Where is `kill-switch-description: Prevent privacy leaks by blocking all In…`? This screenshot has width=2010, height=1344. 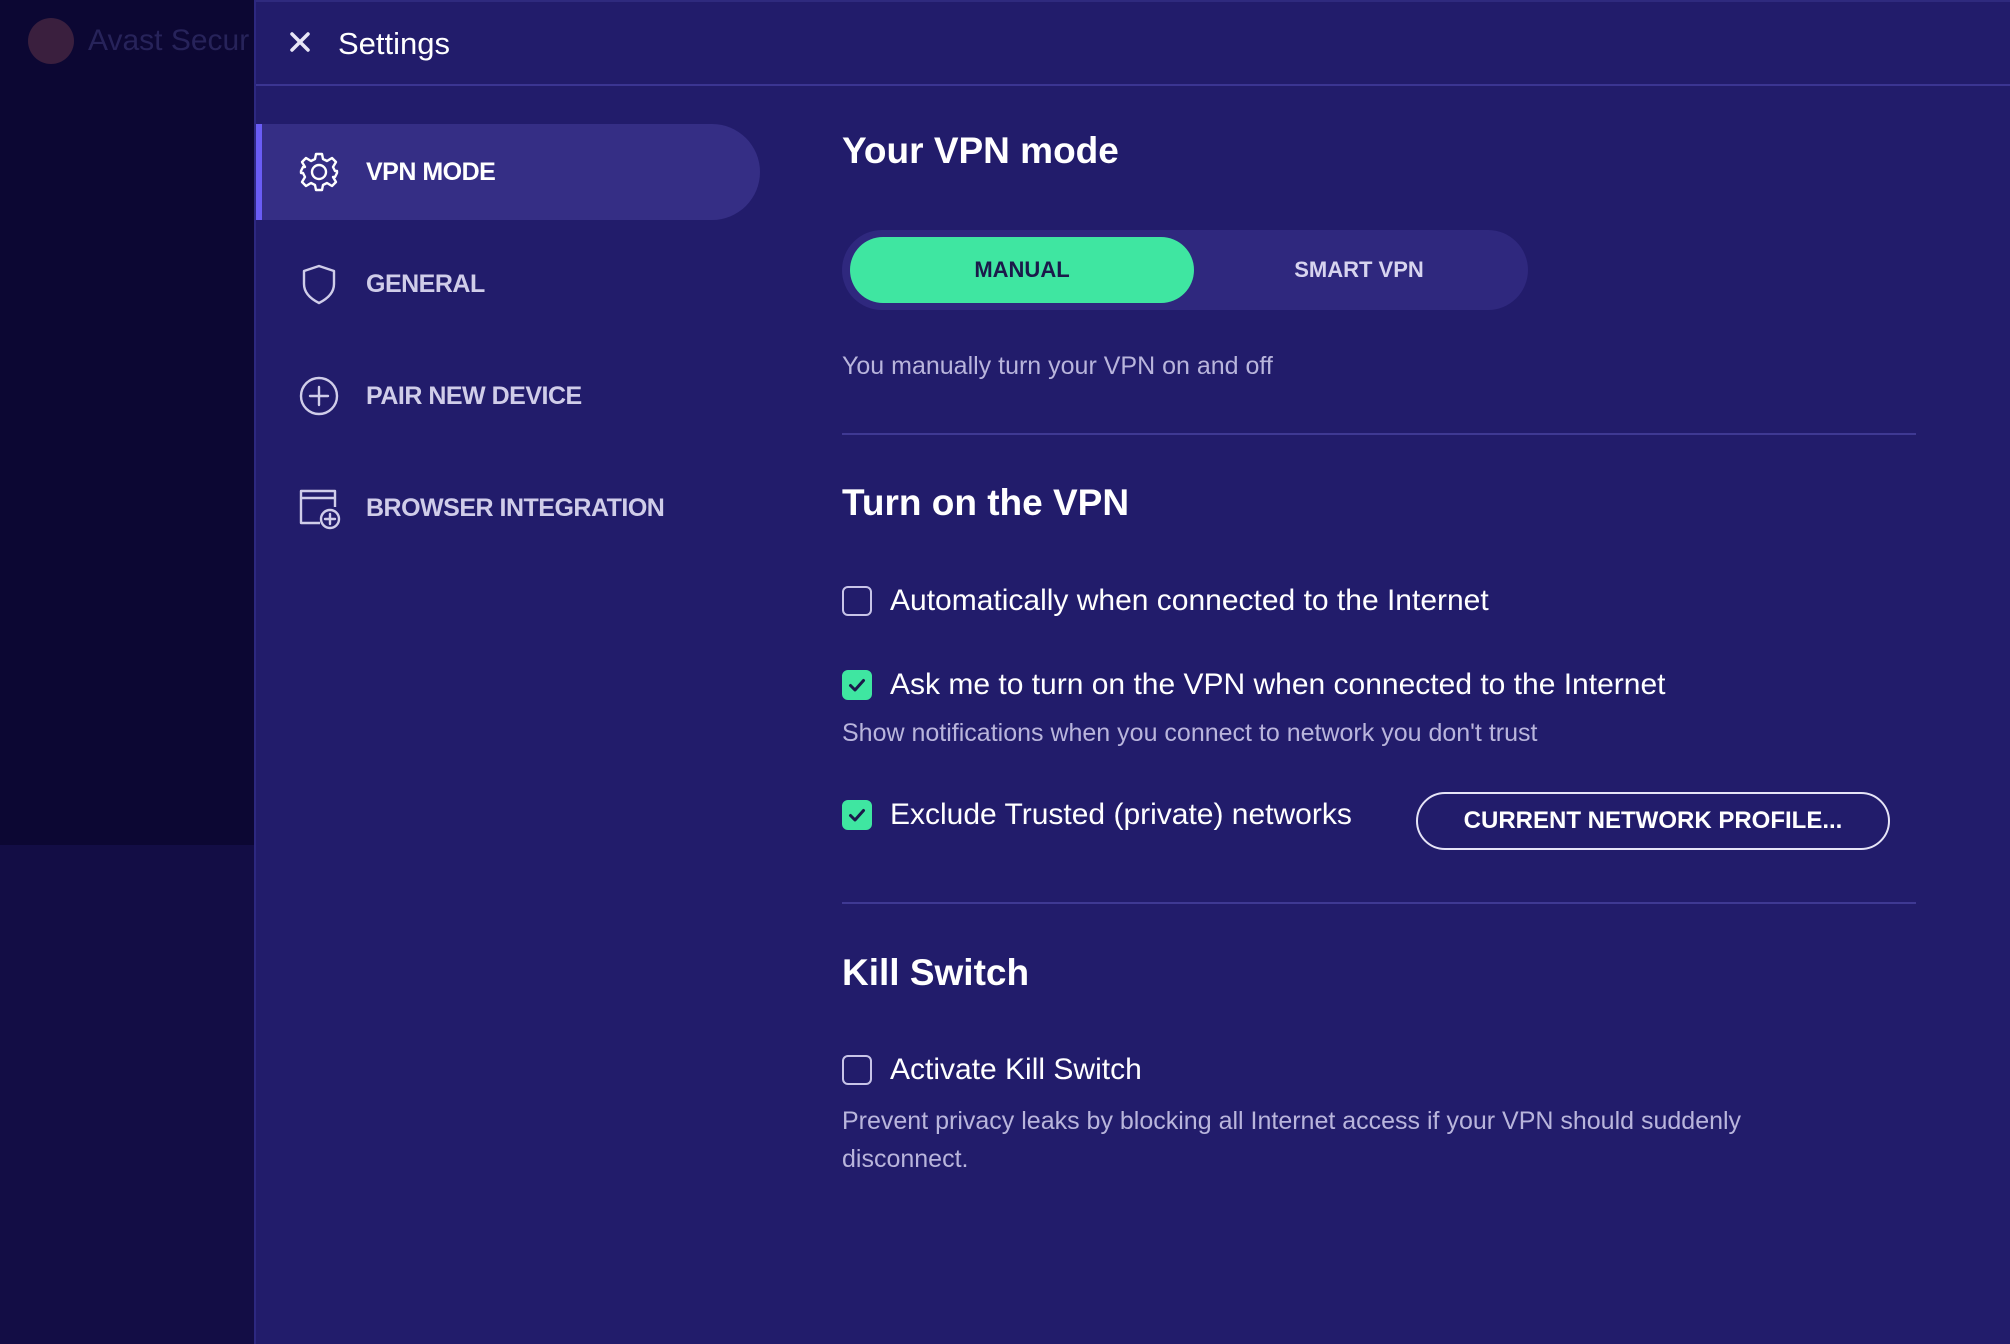
kill-switch-description: Prevent privacy leaks by blocking all In… is located at coordinates (1292, 1140).